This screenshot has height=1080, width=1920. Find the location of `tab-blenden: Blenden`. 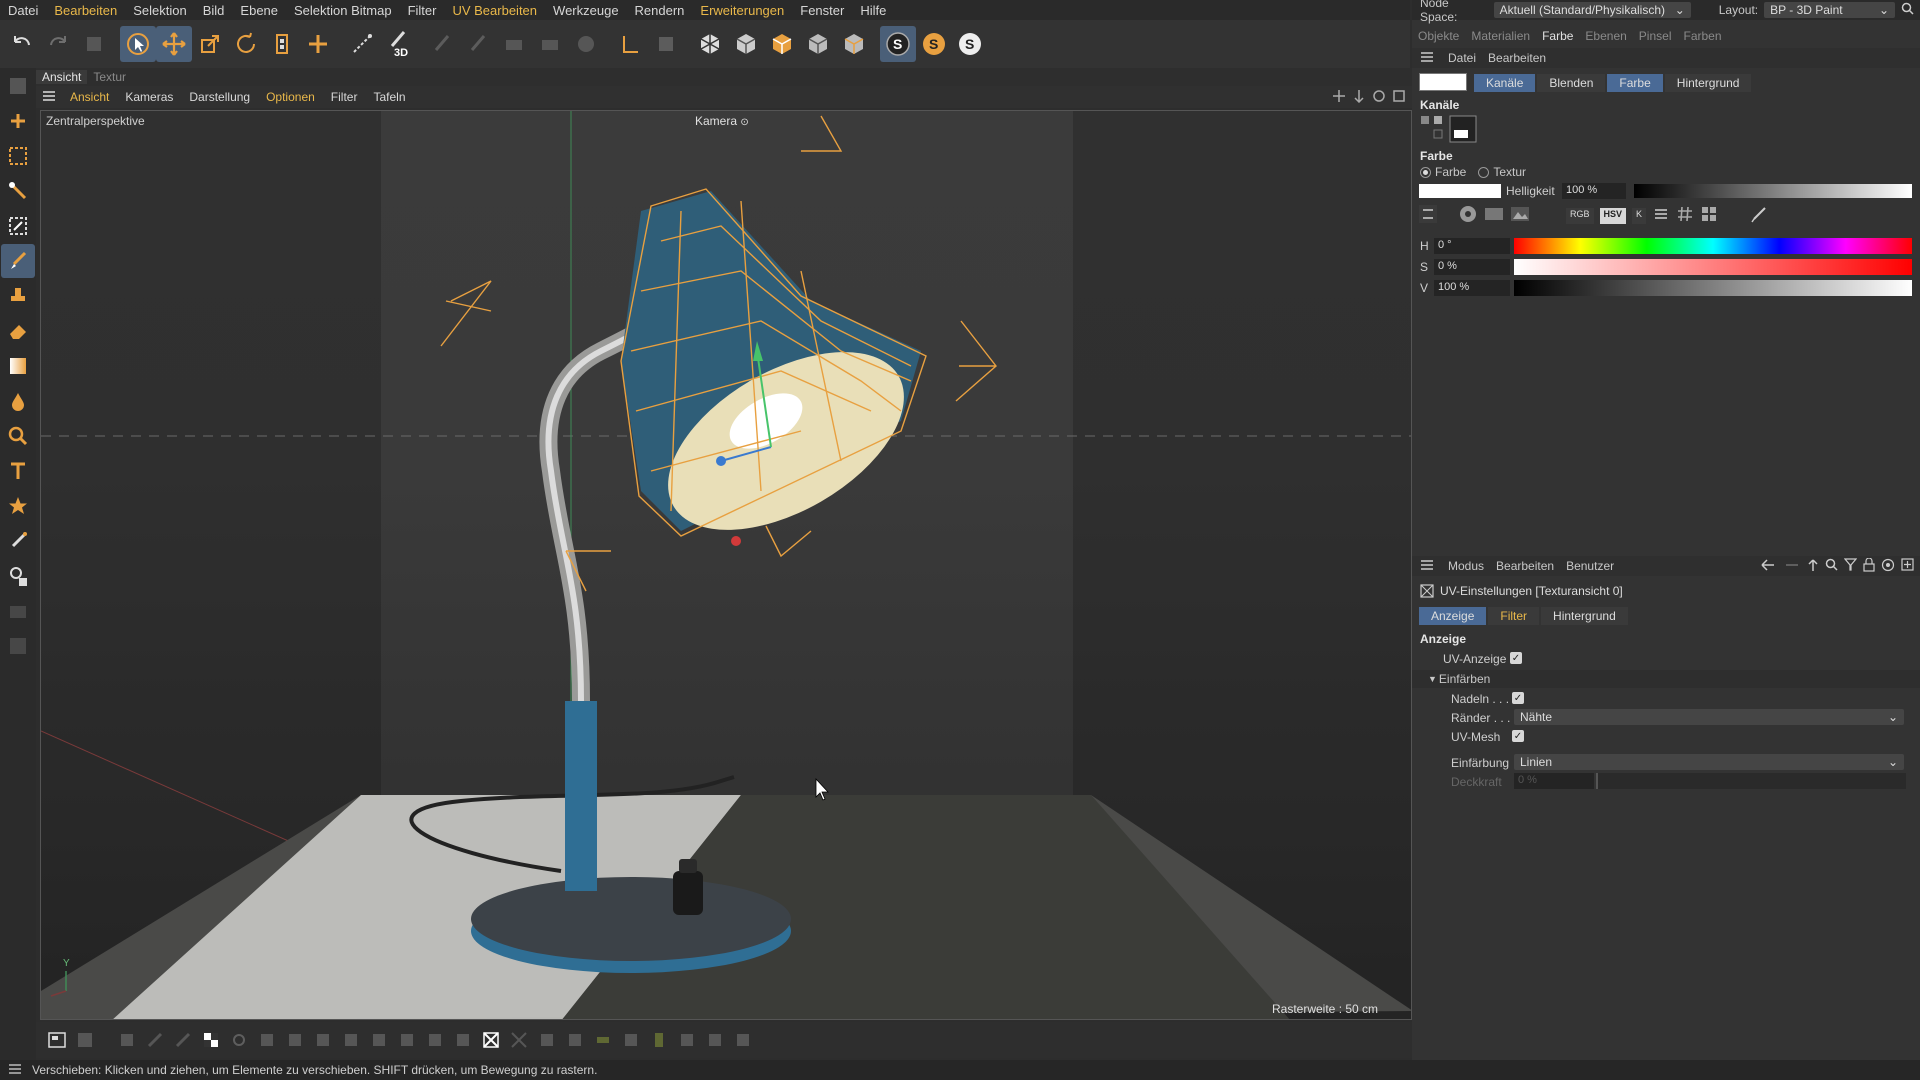

tab-blenden: Blenden is located at coordinates (1571, 83).